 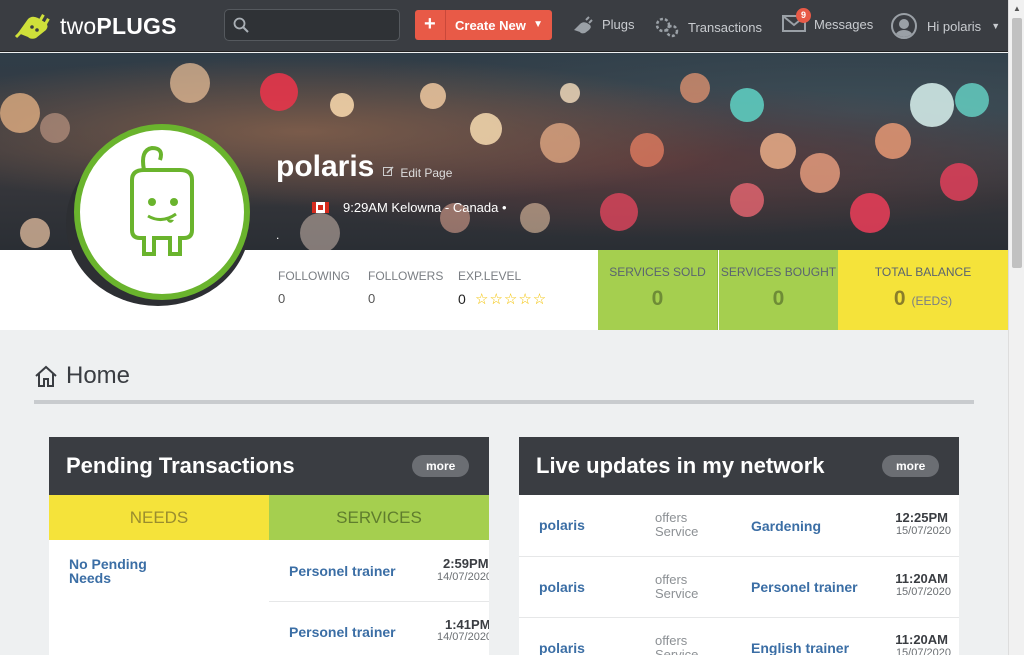 What do you see at coordinates (159, 517) in the screenshot?
I see `tab-needs: NEEDS` at bounding box center [159, 517].